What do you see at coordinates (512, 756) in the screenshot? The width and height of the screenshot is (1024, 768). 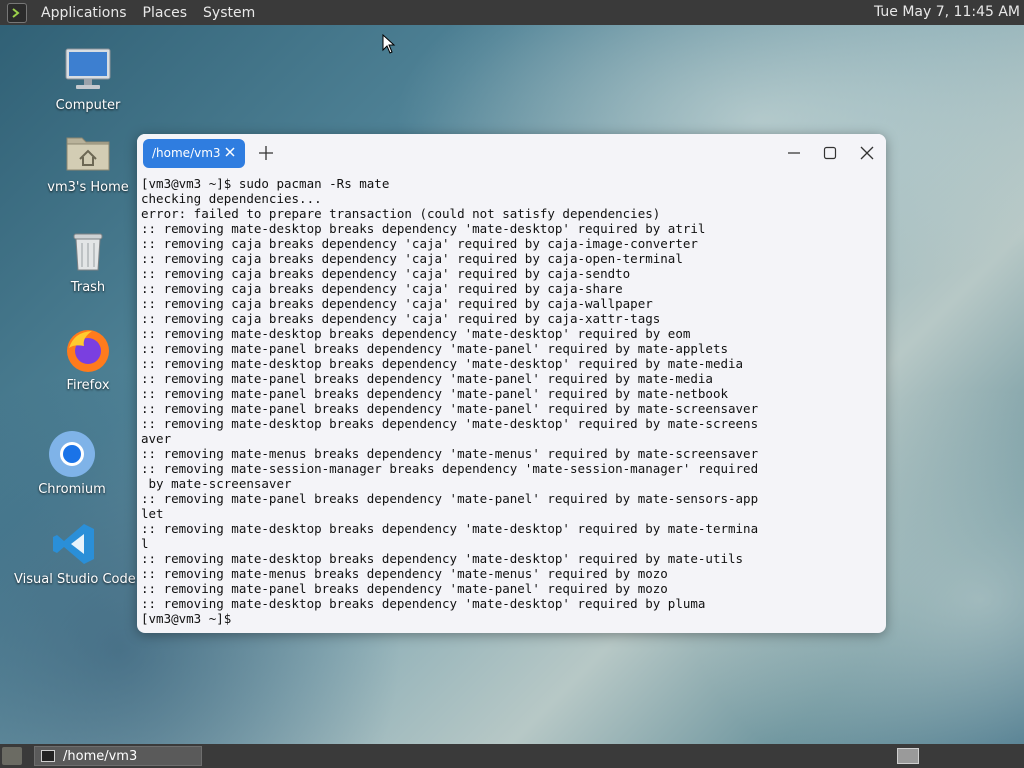 I see `bottom-panel: /home/vm3` at bounding box center [512, 756].